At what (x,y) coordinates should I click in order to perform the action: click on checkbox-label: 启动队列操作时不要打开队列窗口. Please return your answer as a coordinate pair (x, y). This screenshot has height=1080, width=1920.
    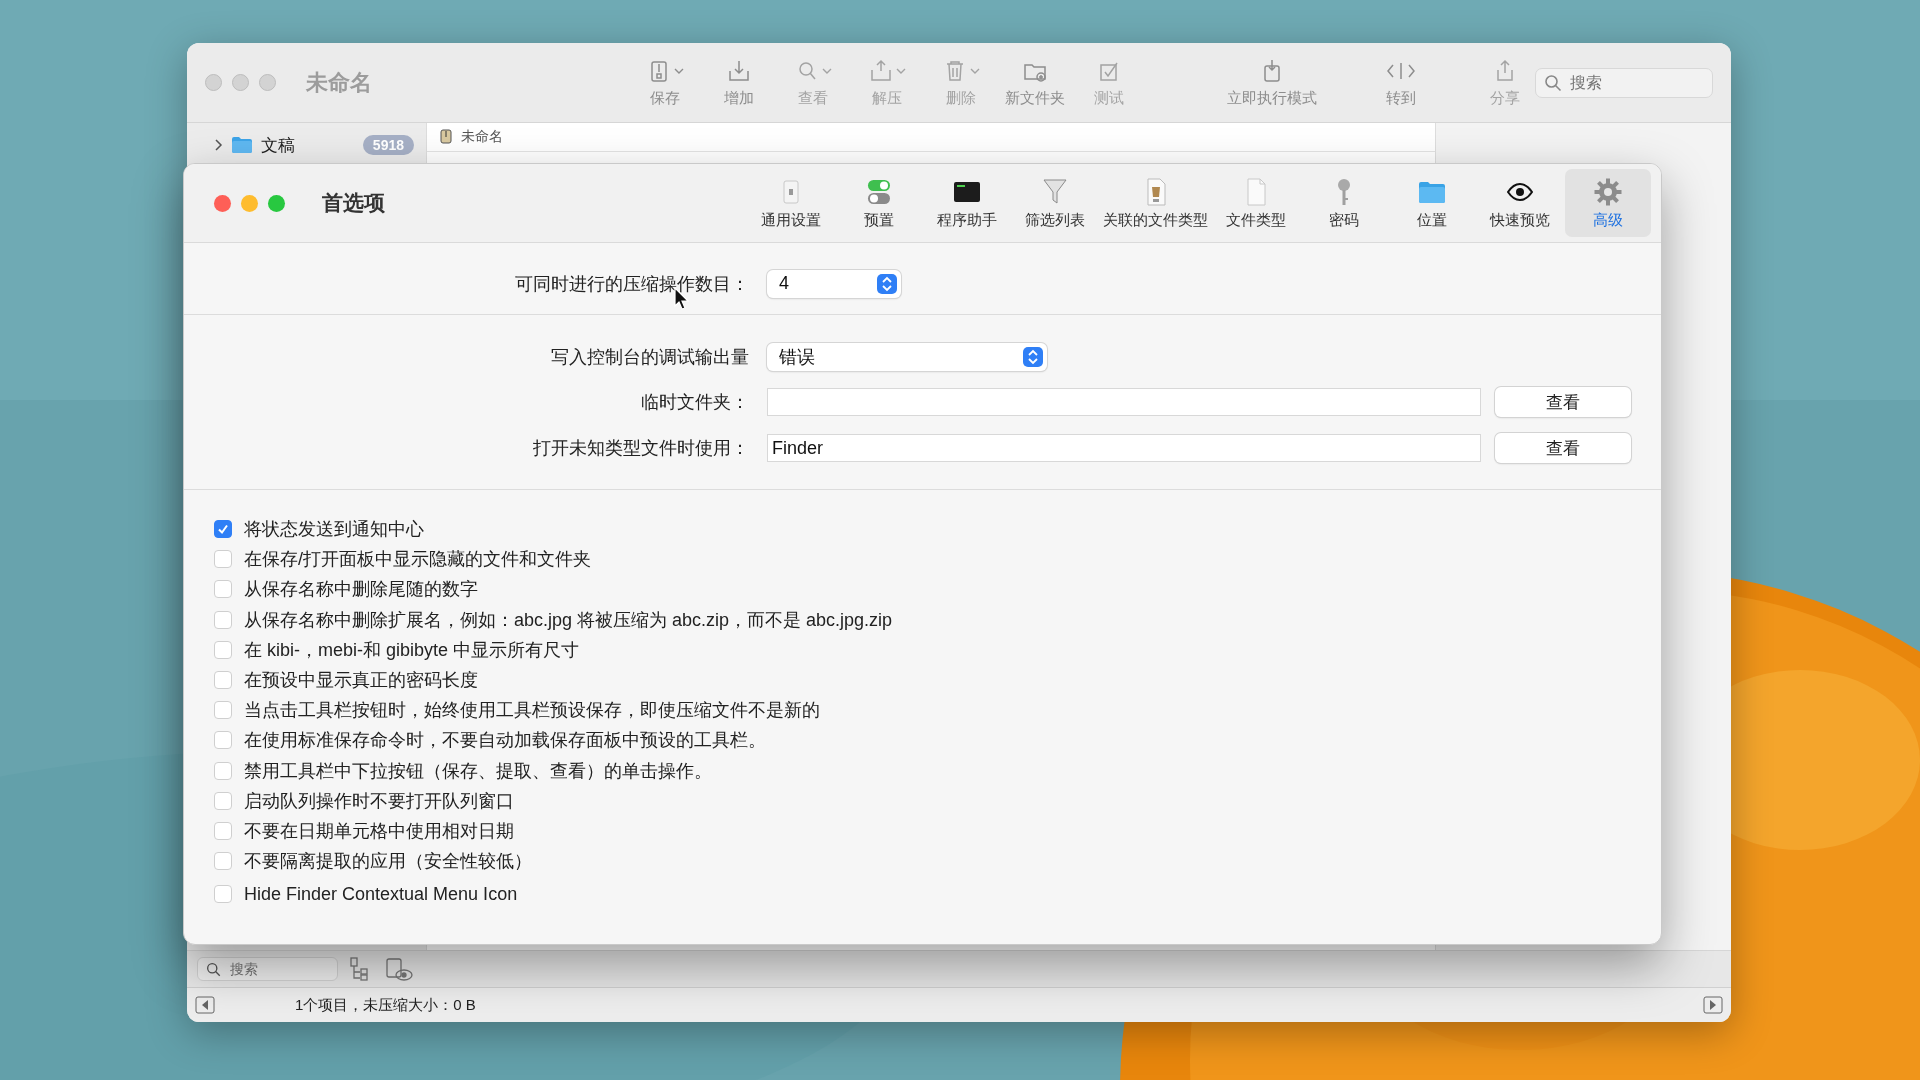
    Looking at the image, I should click on (379, 801).